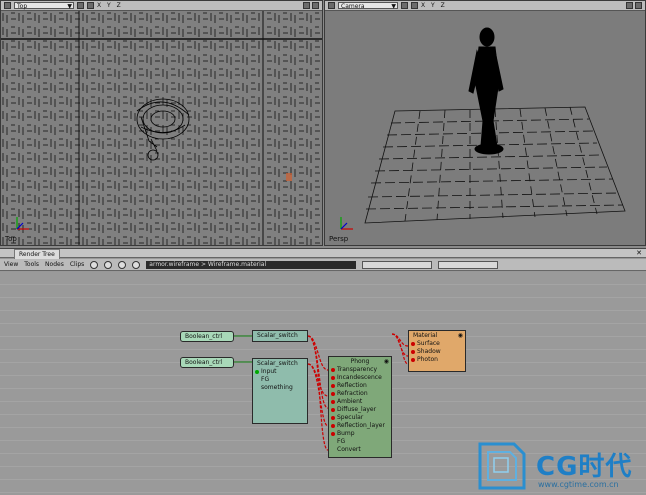 This screenshot has height=495, width=646. Describe the element at coordinates (360, 386) in the screenshot. I see `param-reflection: Reflection` at that location.